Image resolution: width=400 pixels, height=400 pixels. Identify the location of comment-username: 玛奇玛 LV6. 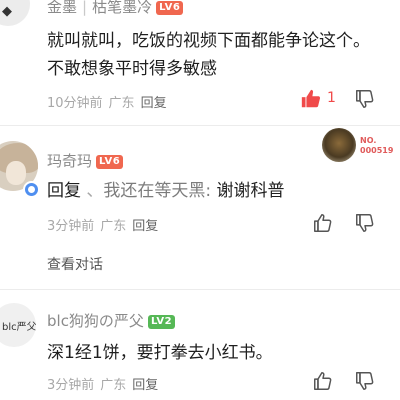
(85, 160).